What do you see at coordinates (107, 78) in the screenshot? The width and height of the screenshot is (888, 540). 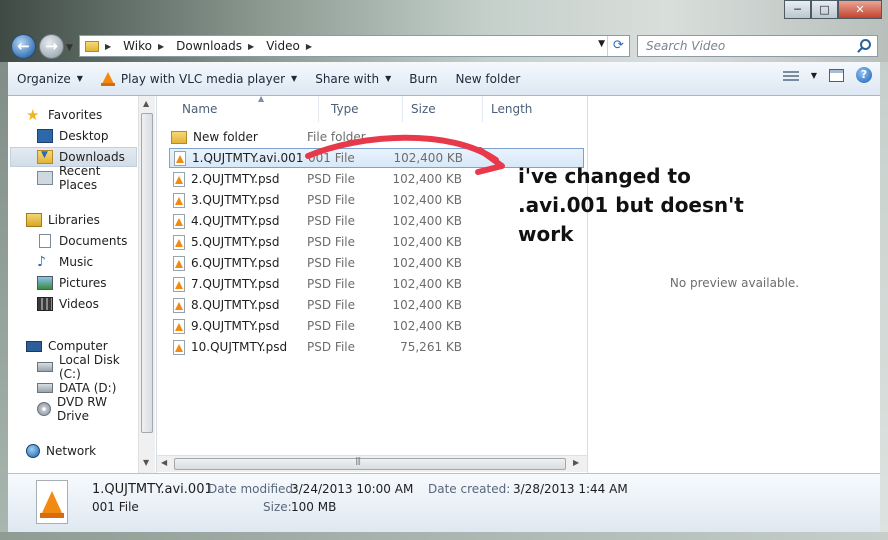 I see `vlc-icon` at bounding box center [107, 78].